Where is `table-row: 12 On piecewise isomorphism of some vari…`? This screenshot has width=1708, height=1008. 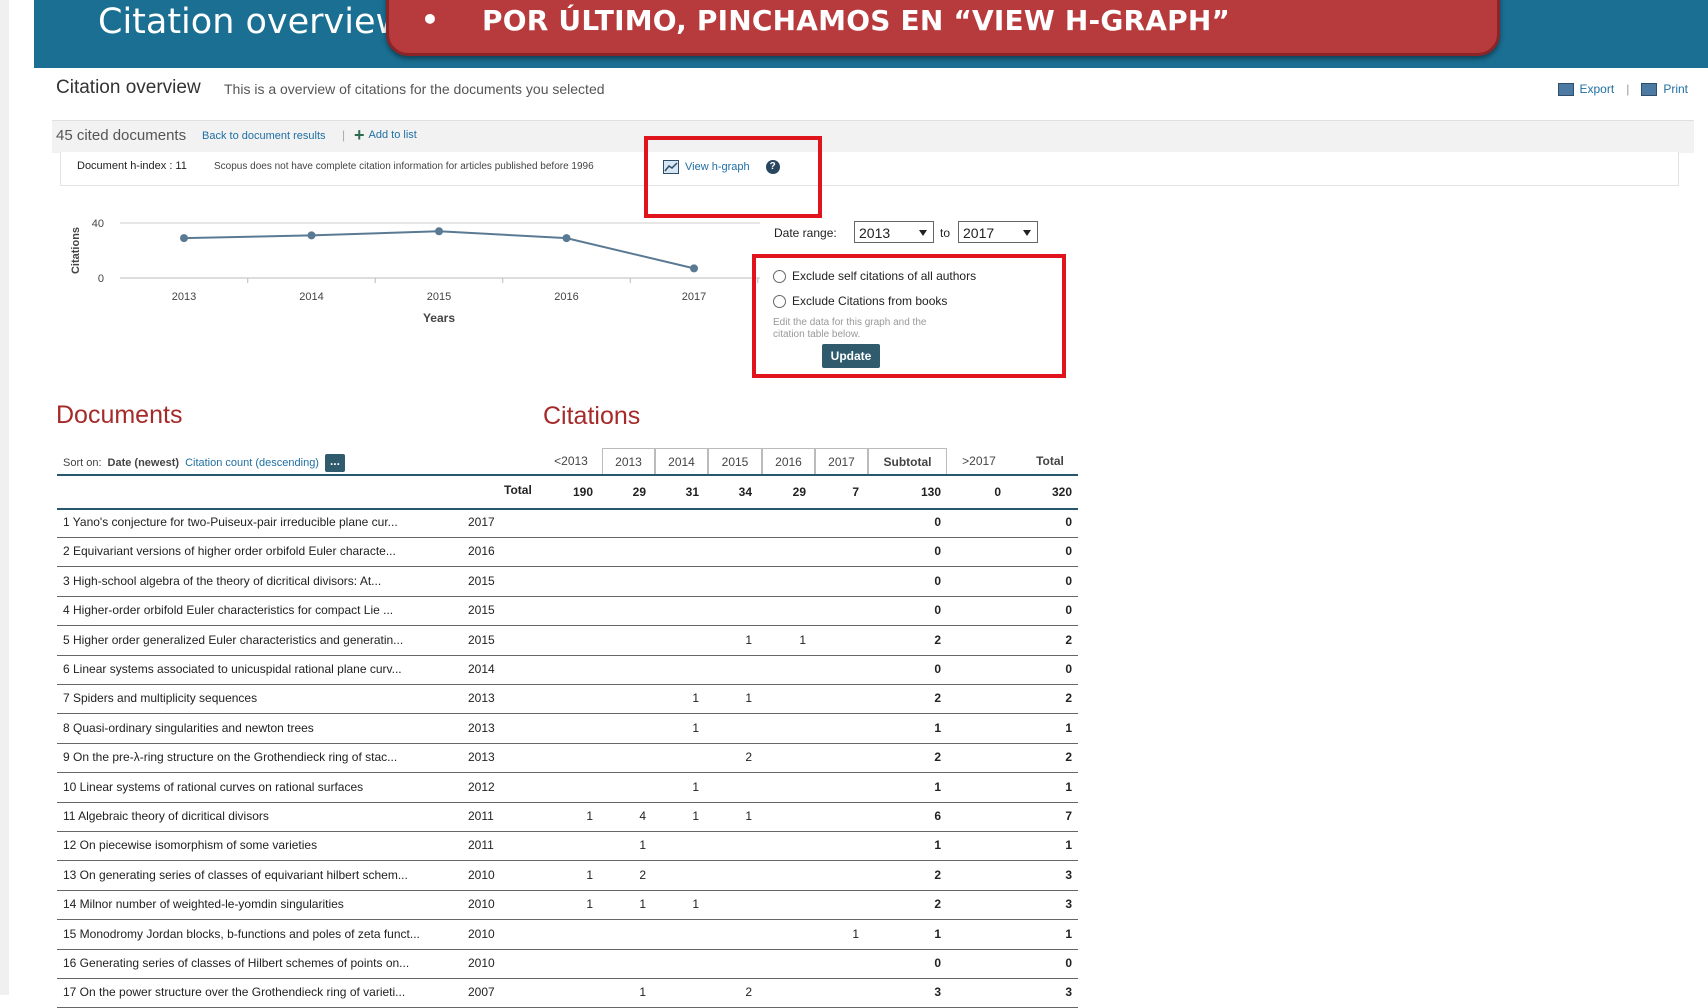 table-row: 12 On piecewise isomorphism of some vari… is located at coordinates (567, 846).